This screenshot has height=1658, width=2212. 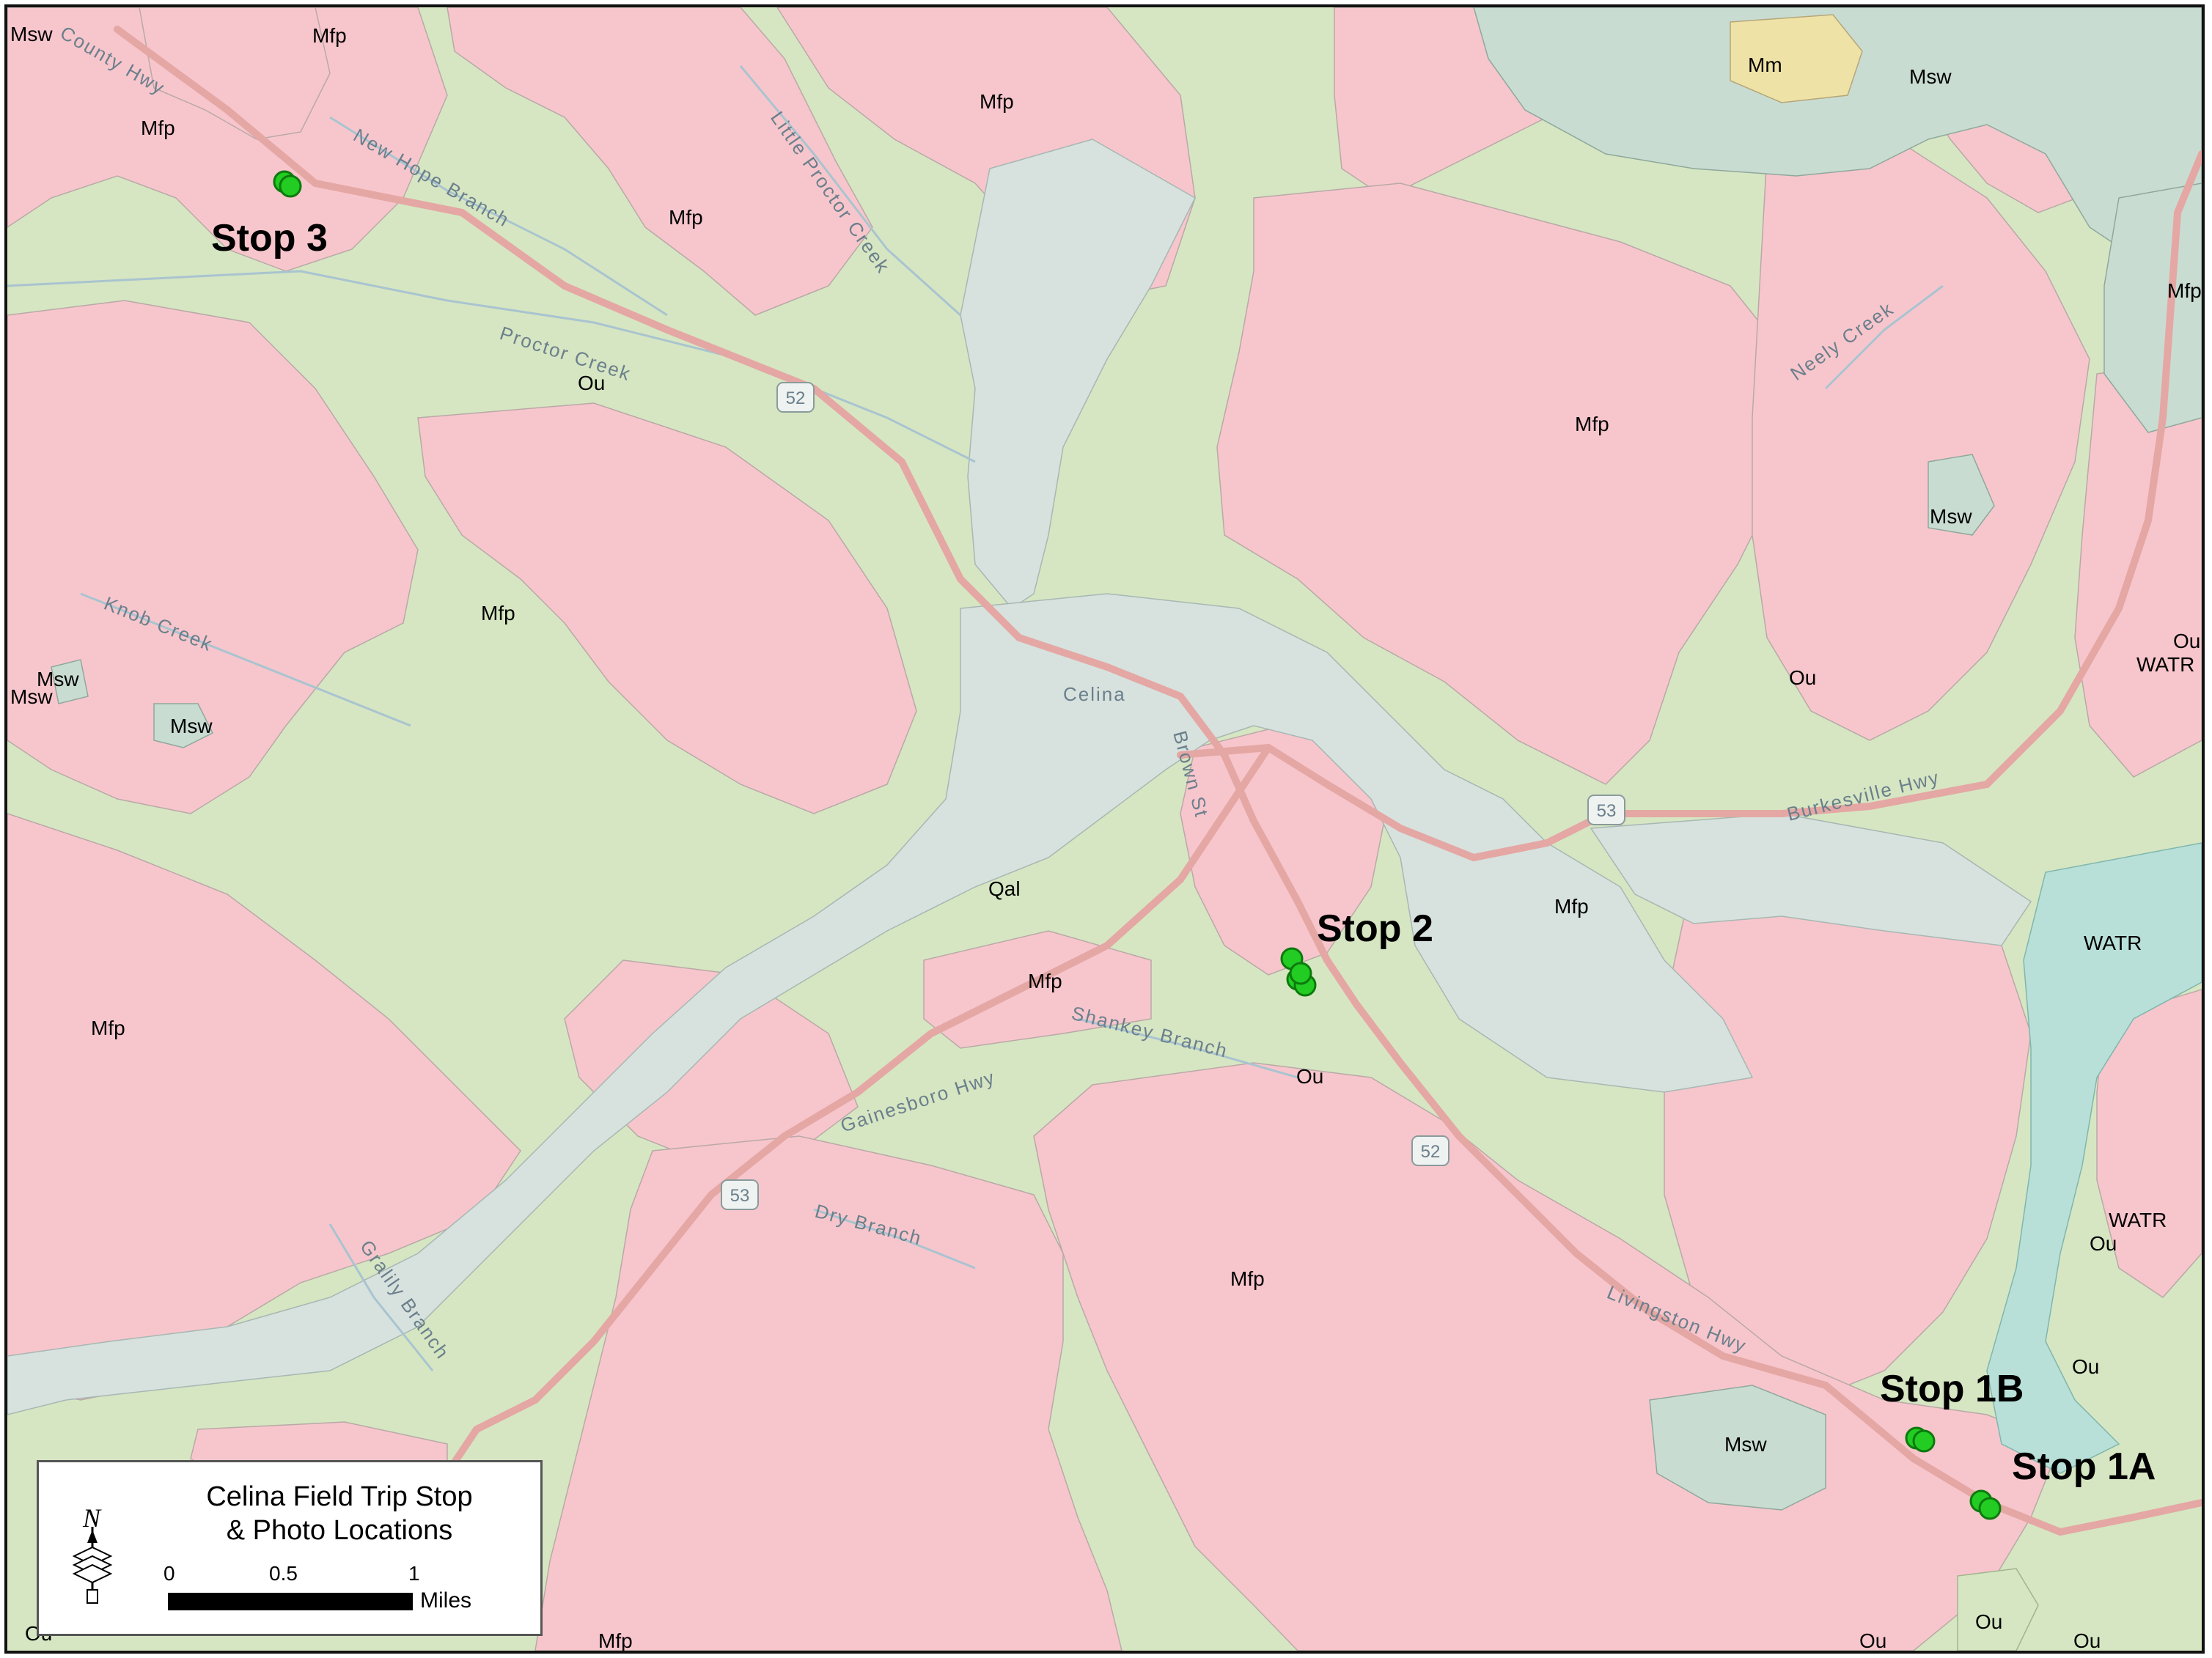 I want to click on unit-label-qal: Qal, so click(x=1004, y=888).